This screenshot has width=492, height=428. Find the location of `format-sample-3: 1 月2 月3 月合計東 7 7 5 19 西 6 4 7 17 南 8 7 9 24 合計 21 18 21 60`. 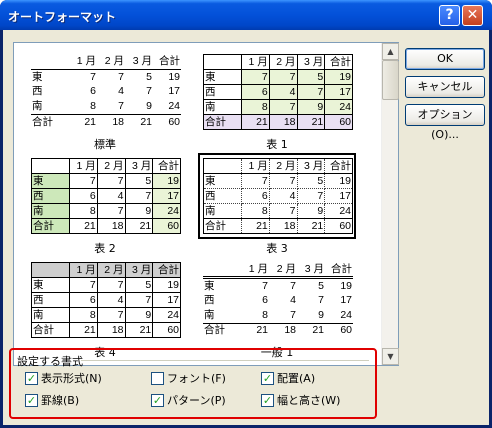

format-sample-3: 1 月2 月3 月合計東 7 7 5 19 西 6 4 7 17 南 8 7 9 24 合計 21 18 21 60 is located at coordinates (105, 196).